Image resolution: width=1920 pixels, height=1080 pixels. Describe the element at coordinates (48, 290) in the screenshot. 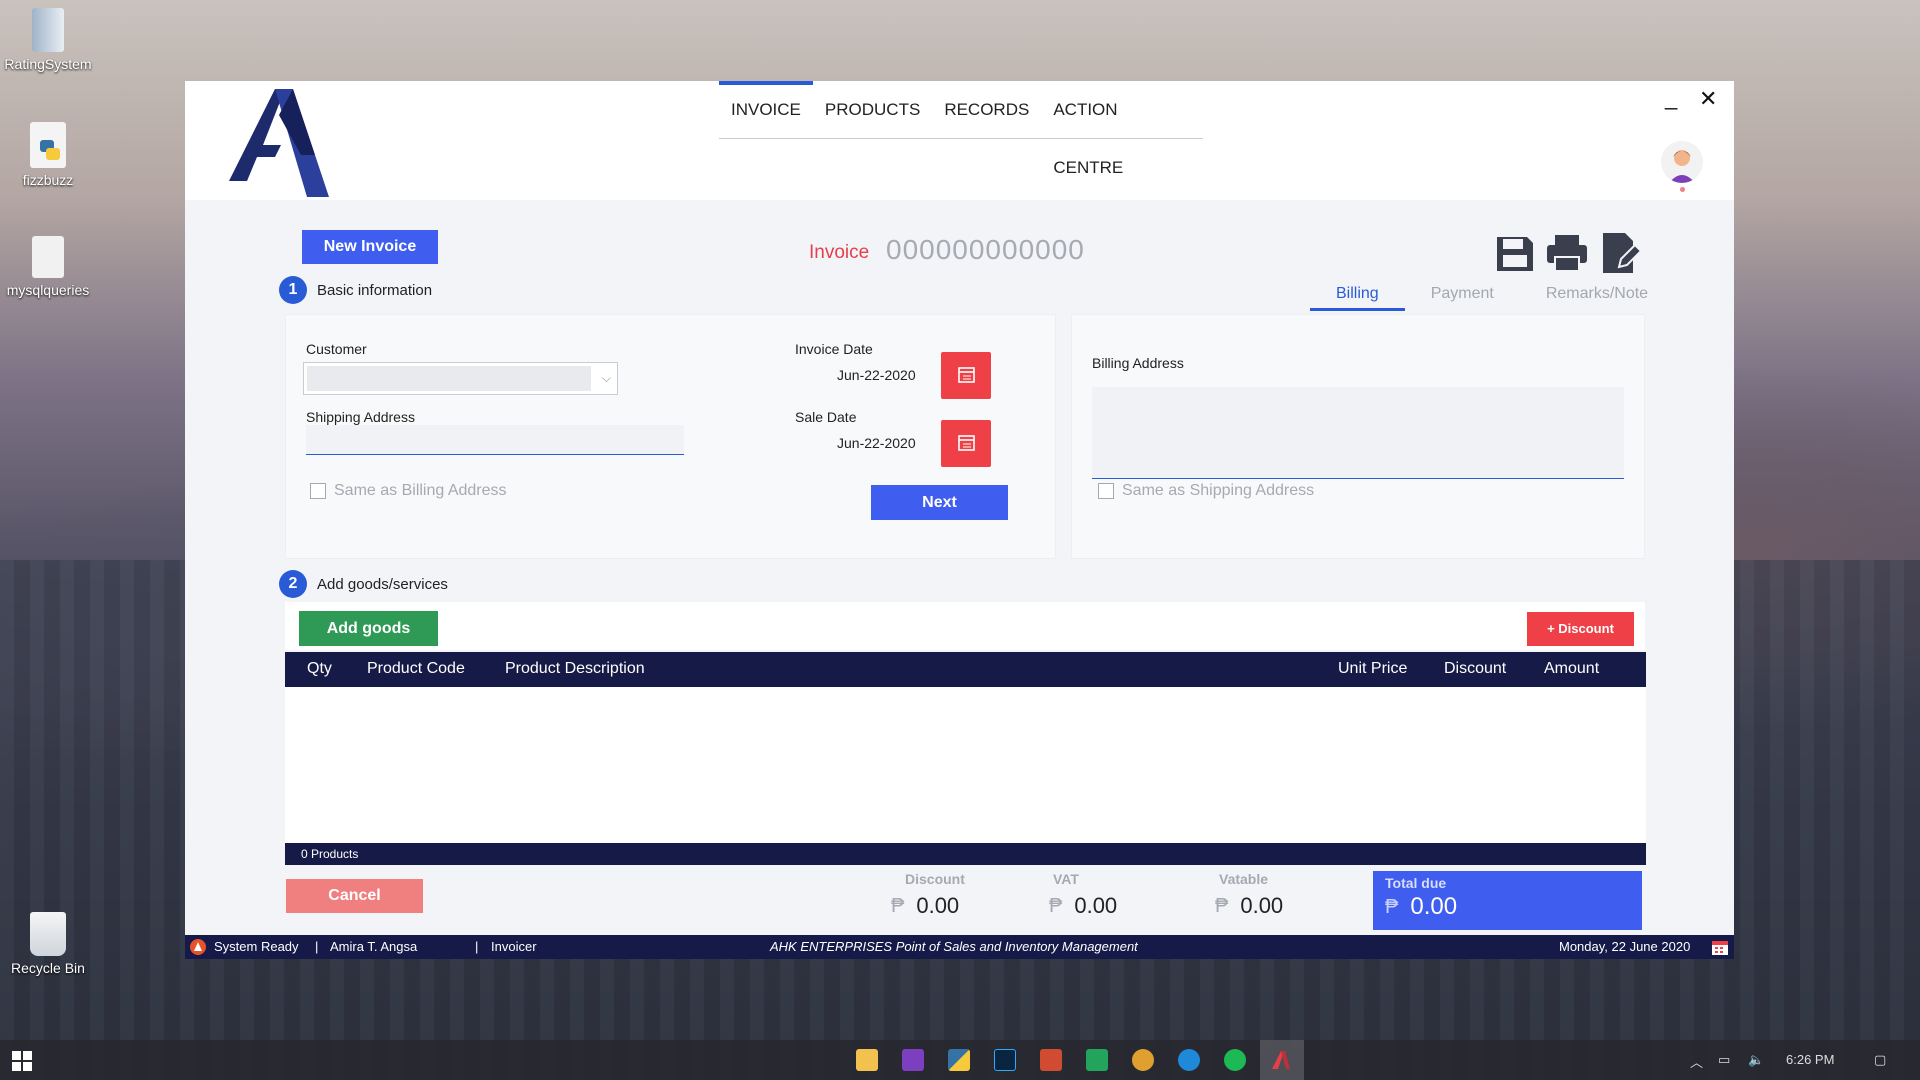

I see `desktop-icon-label: mysqlqueries` at that location.